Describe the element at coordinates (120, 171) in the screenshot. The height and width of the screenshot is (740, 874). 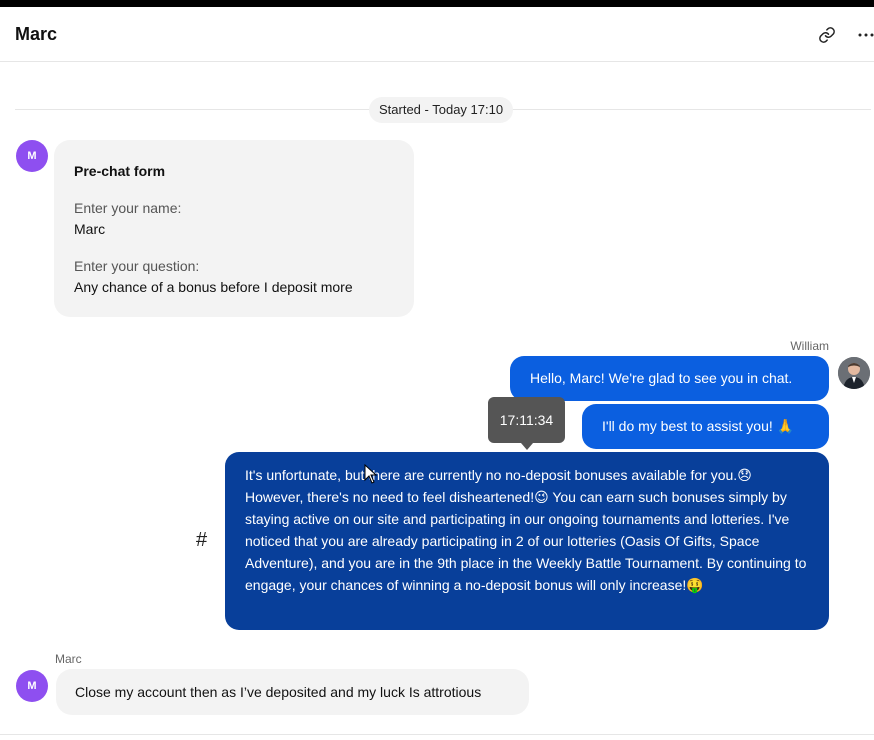
I see `prechat-title: Pre-chat form` at that location.